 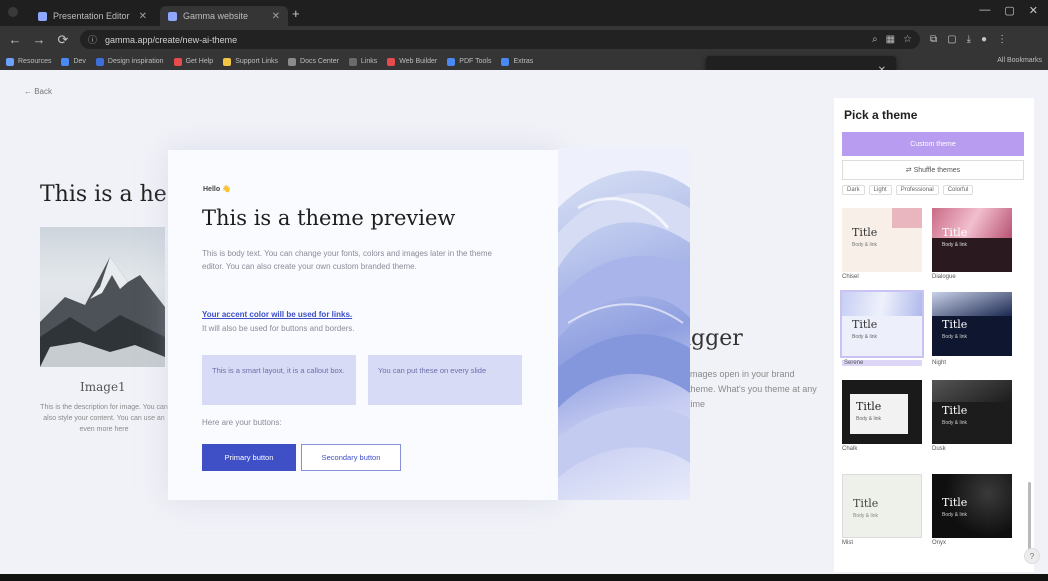 I want to click on primary-button: Primary button, so click(x=249, y=457).